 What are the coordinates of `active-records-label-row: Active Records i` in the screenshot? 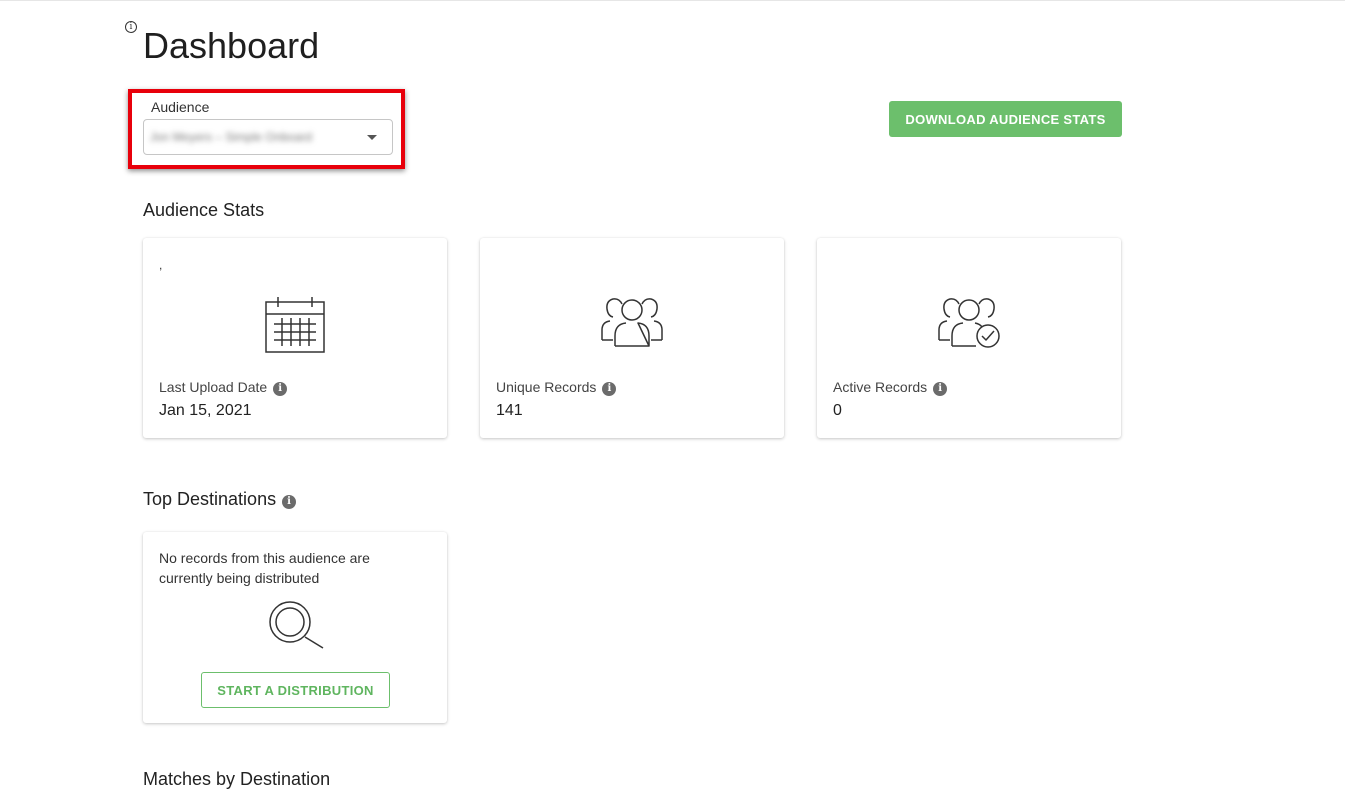 It's located at (890, 387).